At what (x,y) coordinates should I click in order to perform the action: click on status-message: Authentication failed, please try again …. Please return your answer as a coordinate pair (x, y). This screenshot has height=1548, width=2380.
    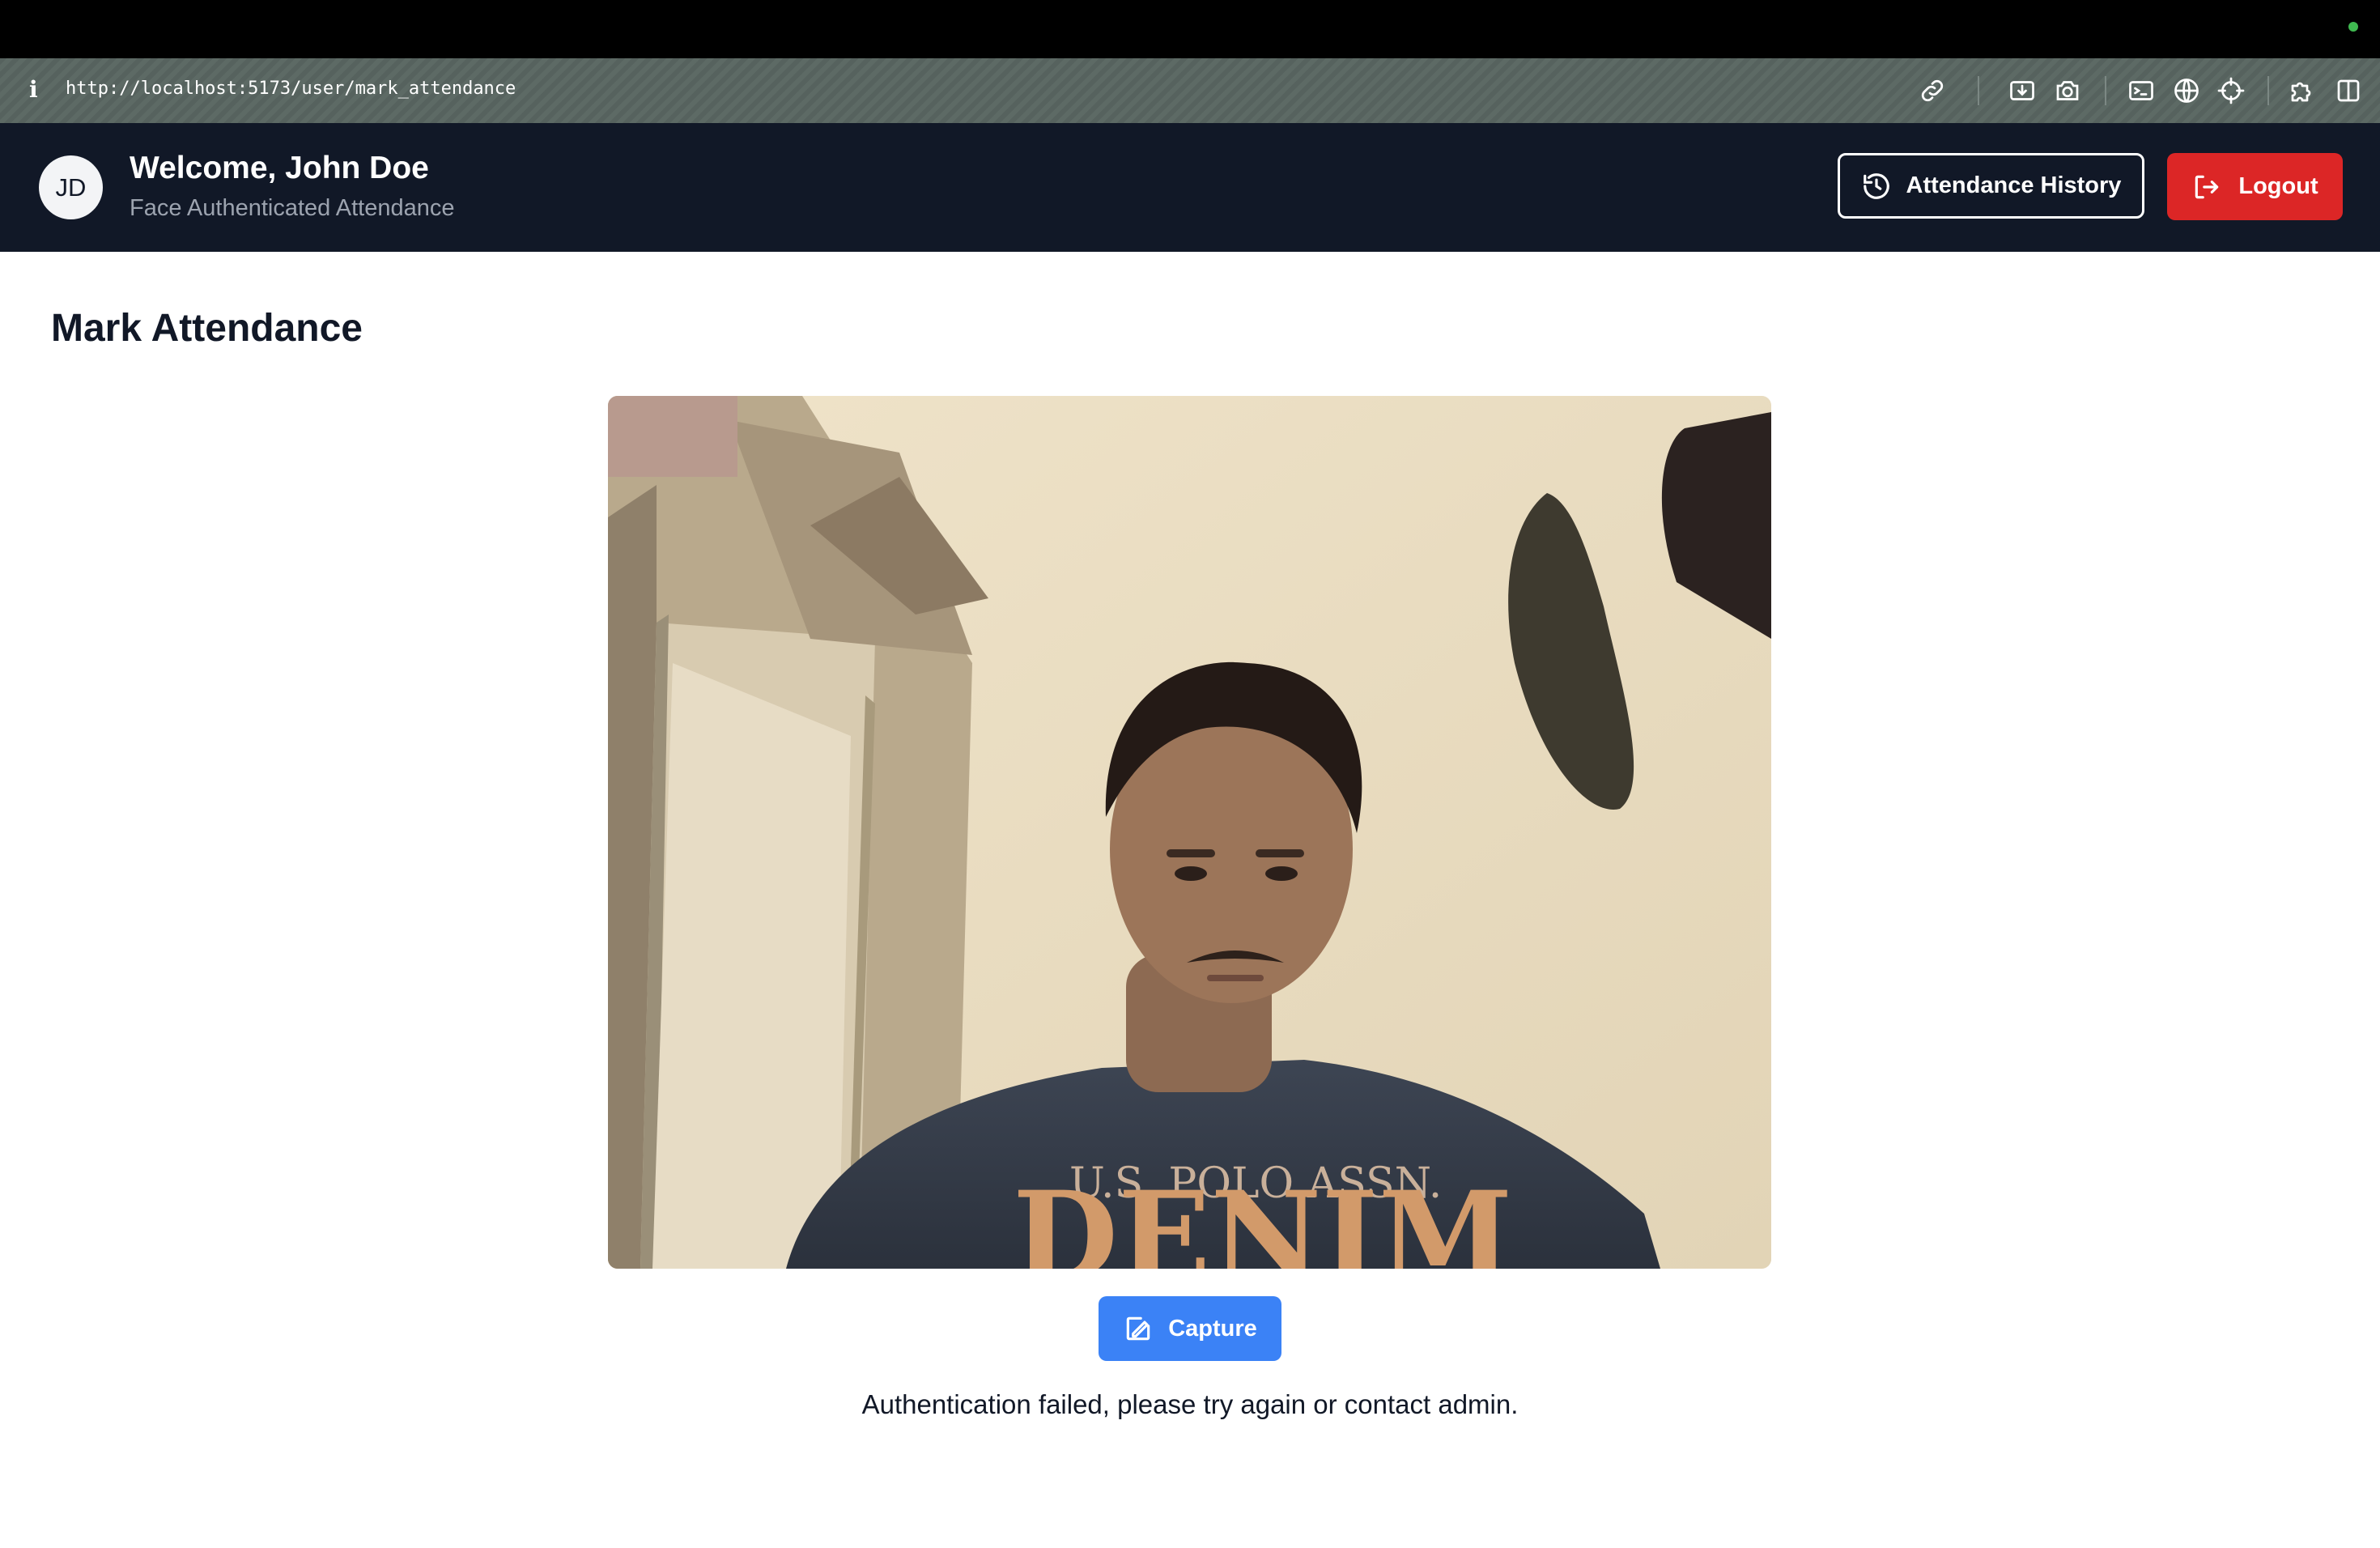
    Looking at the image, I should click on (1190, 1404).